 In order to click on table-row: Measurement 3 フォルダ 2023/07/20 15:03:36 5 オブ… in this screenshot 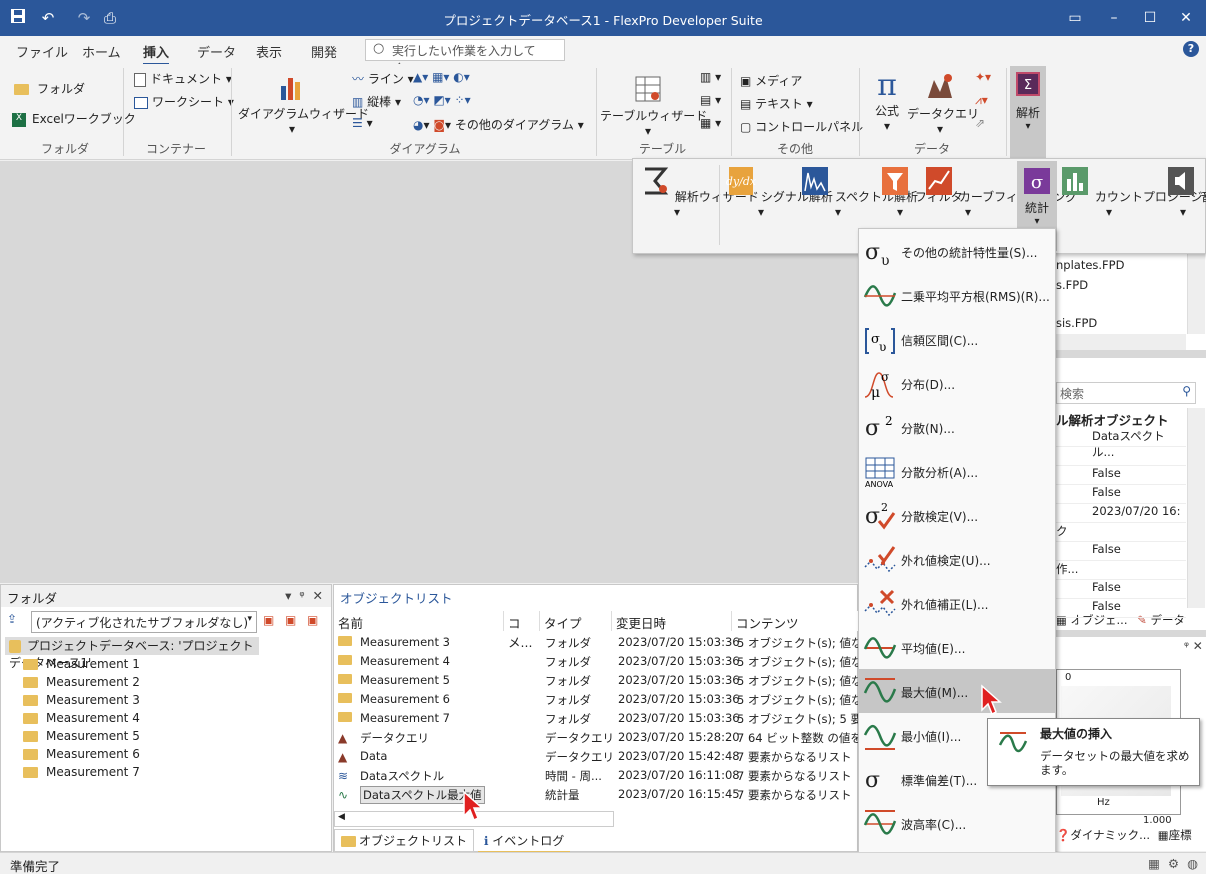, I will do `click(604, 642)`.